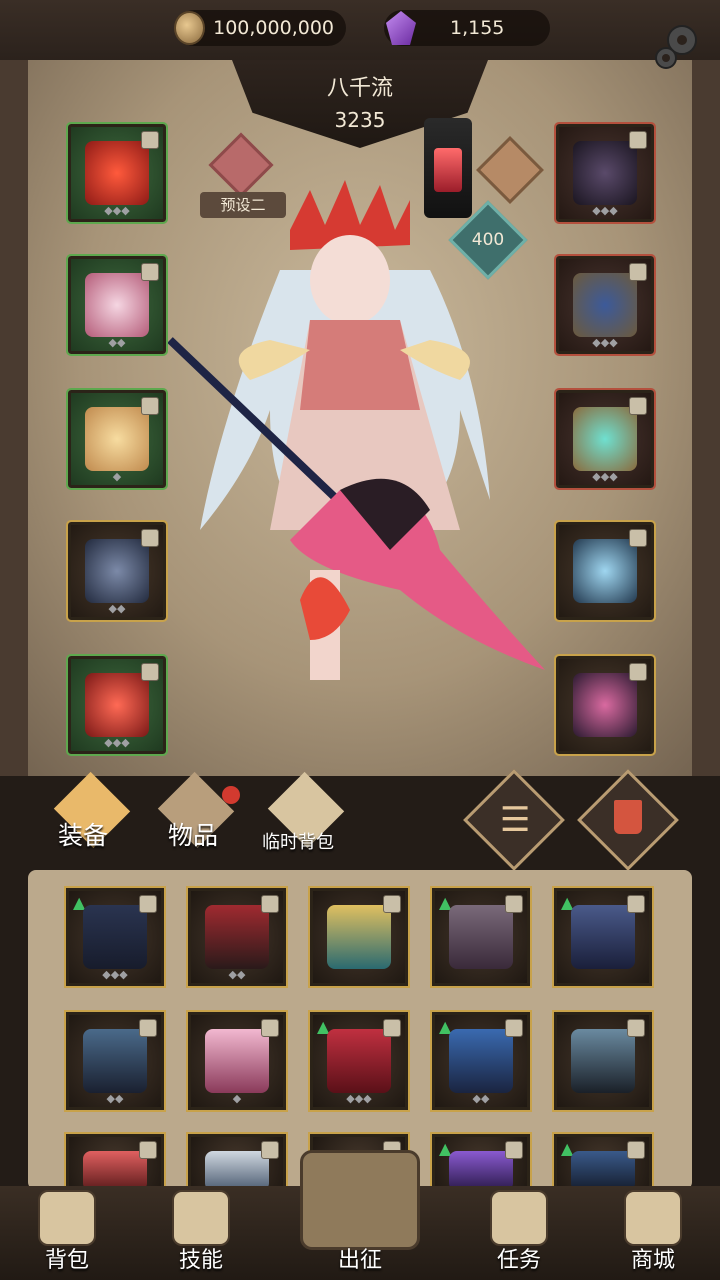  I want to click on equip-slot-left-3: ◆, so click(117, 439).